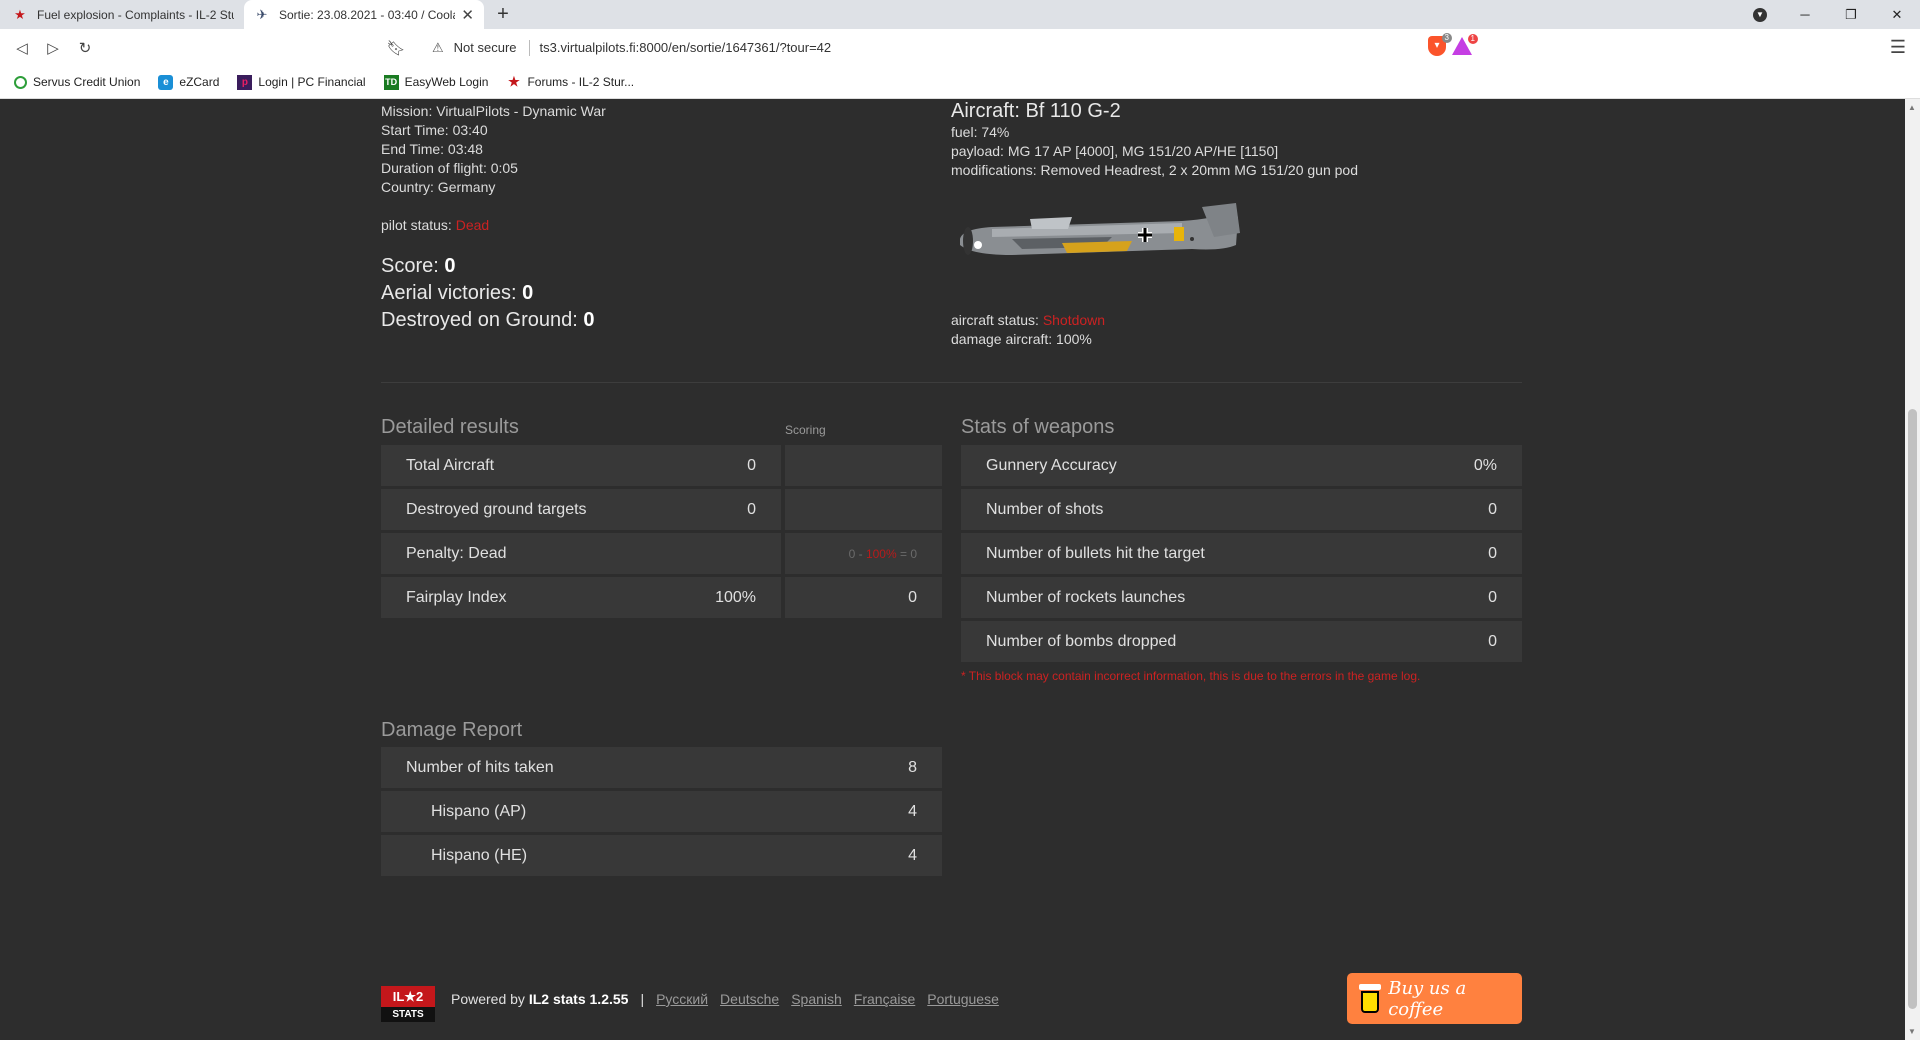 This screenshot has height=1040, width=1920. Describe the element at coordinates (1912, 709) in the screenshot. I see `scrollbar-thumb` at that location.